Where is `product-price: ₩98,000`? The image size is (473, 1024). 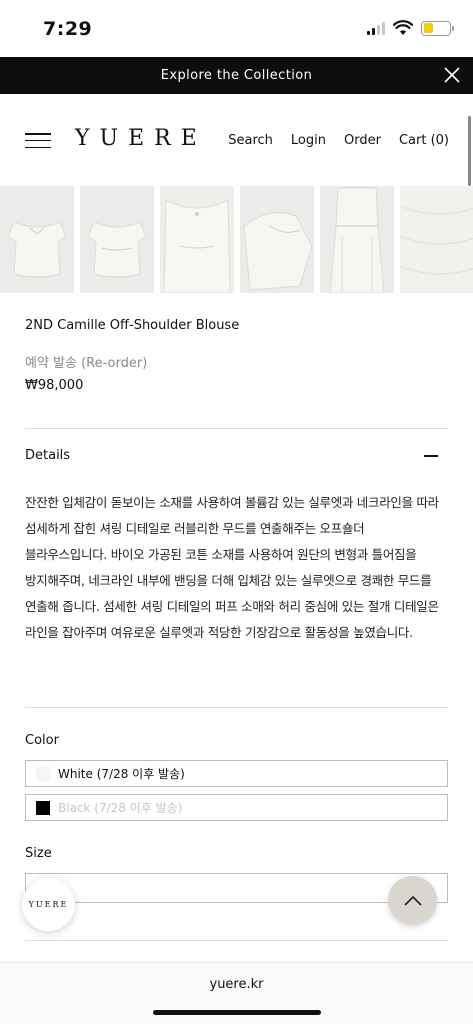 product-price: ₩98,000 is located at coordinates (54, 385).